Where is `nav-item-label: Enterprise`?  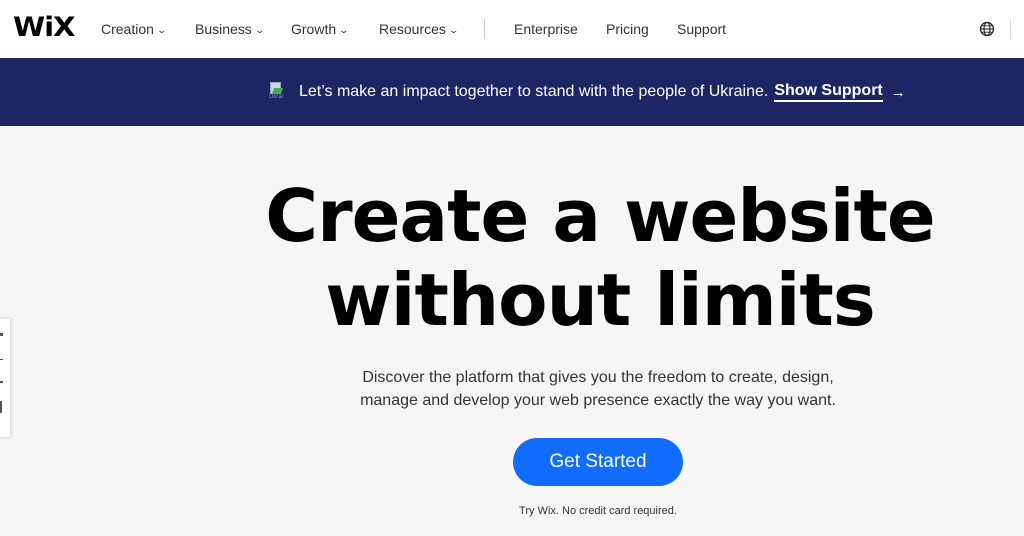
nav-item-label: Enterprise is located at coordinates (546, 29).